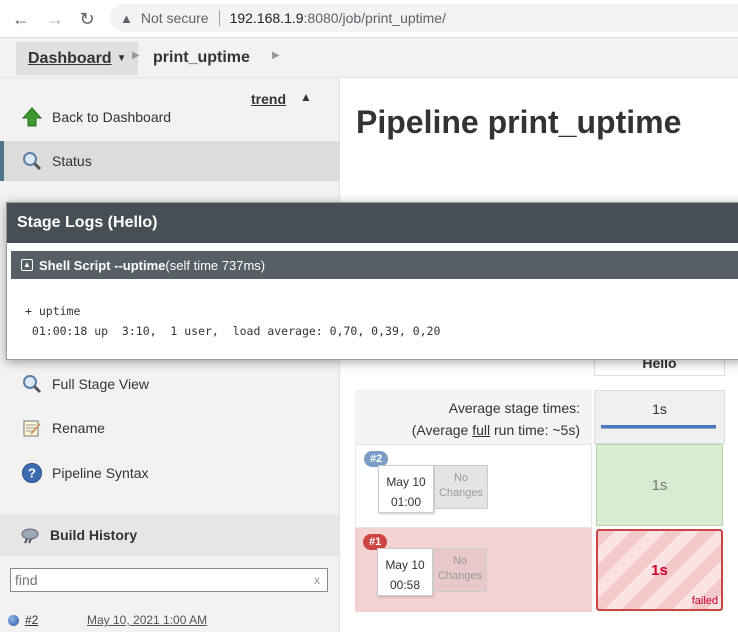  What do you see at coordinates (147, 620) in the screenshot?
I see `build-date-link: May 10, 2021 1:00 AM` at bounding box center [147, 620].